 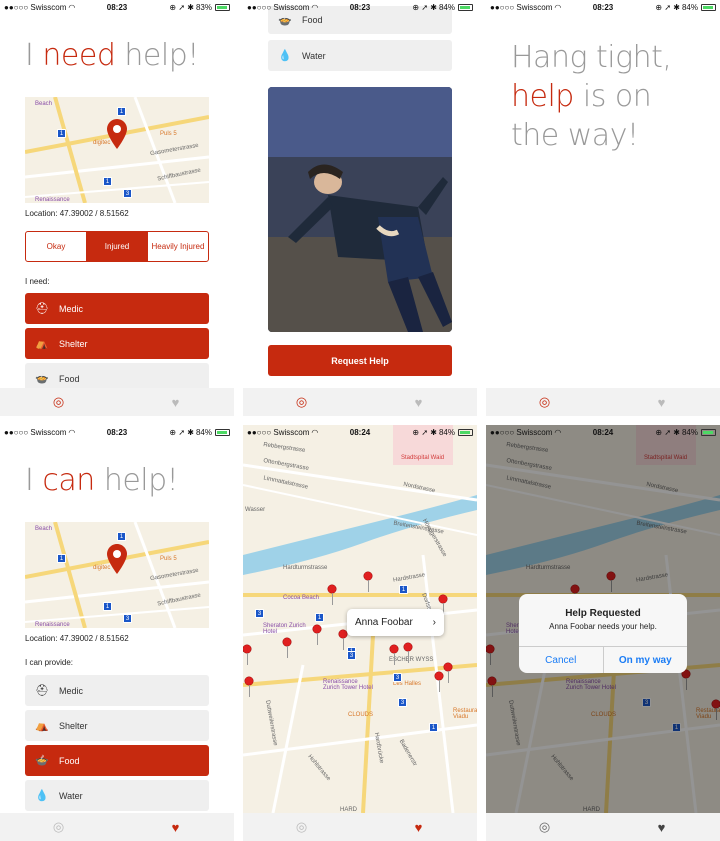 What do you see at coordinates (117, 760) in the screenshot?
I see `option-food: 🍲 Food` at bounding box center [117, 760].